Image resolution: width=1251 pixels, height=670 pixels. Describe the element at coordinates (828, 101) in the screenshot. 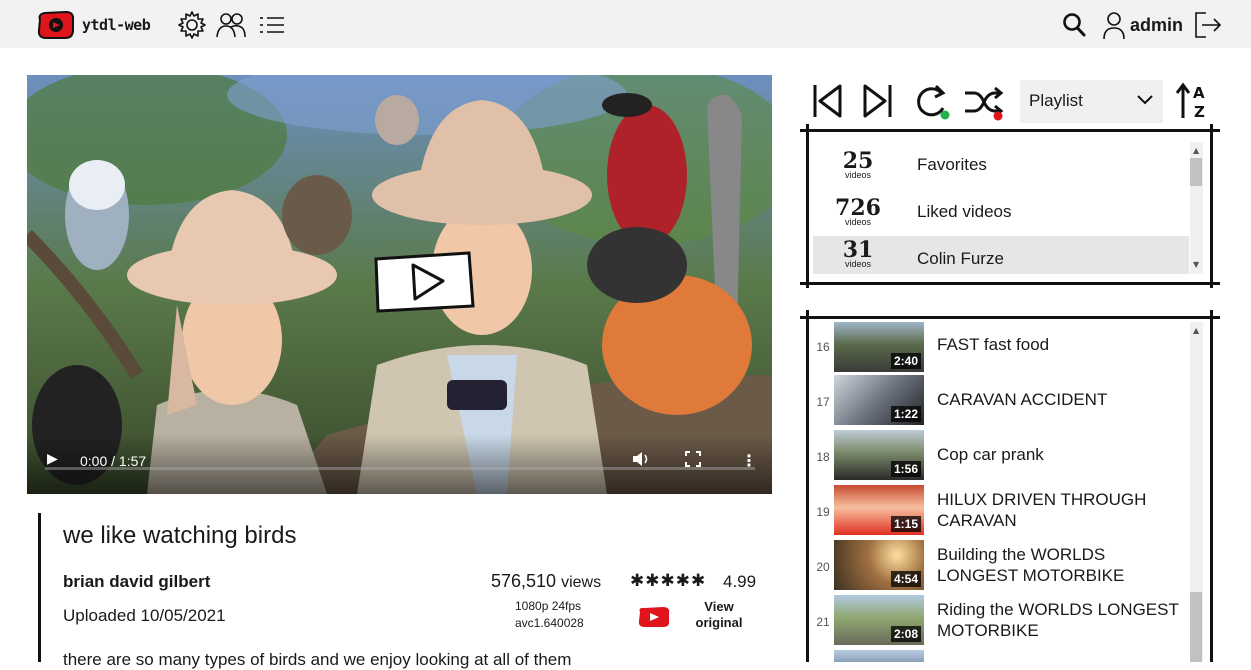

I see `previous-icon` at that location.